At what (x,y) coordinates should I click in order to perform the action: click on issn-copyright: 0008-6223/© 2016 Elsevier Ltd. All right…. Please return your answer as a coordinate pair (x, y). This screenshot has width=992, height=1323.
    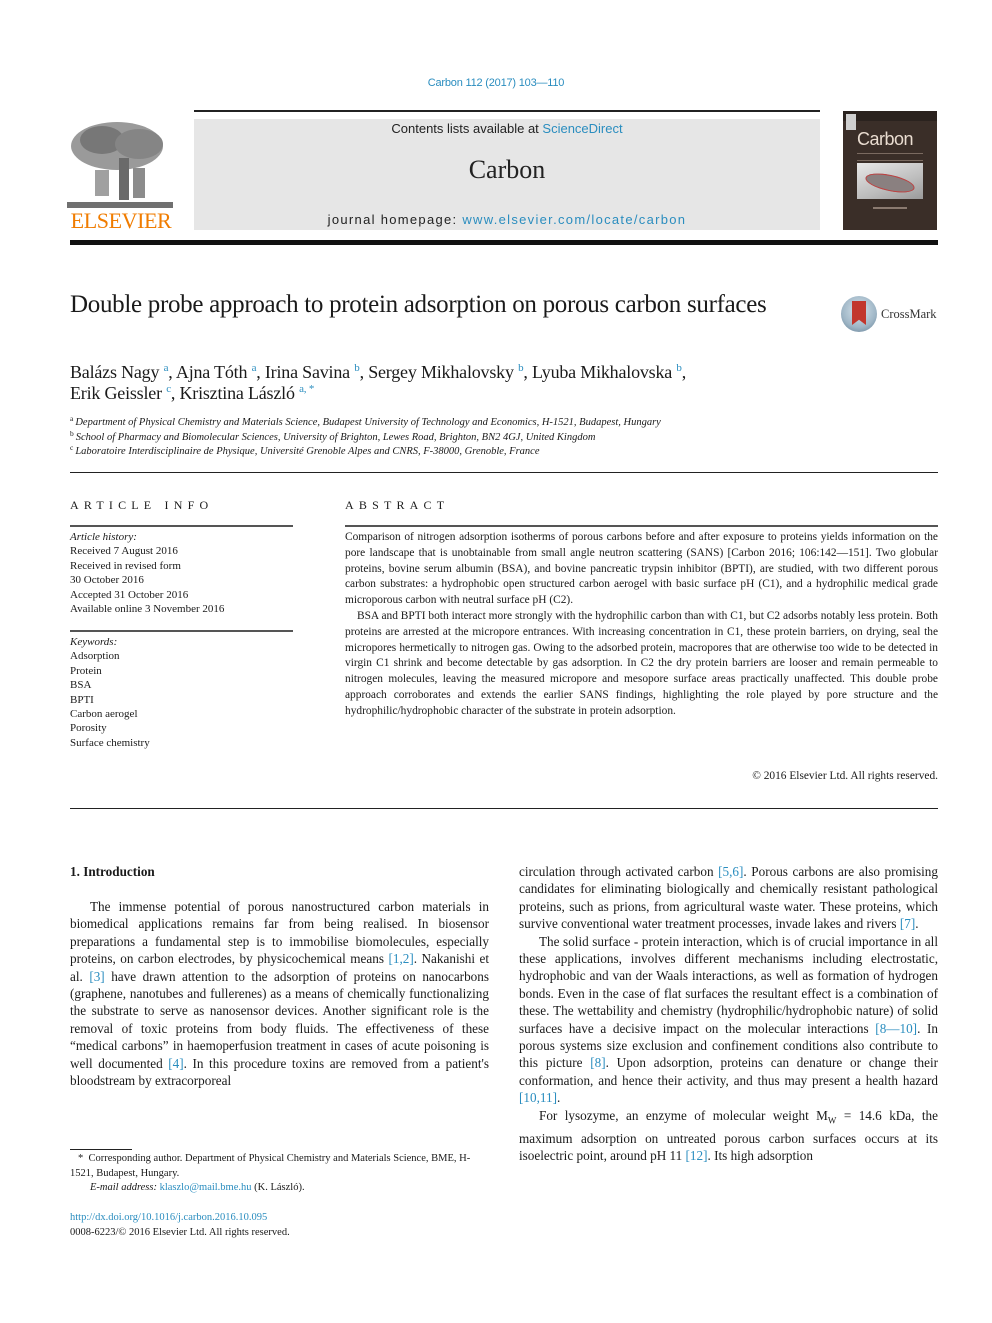
    Looking at the image, I should click on (180, 1232).